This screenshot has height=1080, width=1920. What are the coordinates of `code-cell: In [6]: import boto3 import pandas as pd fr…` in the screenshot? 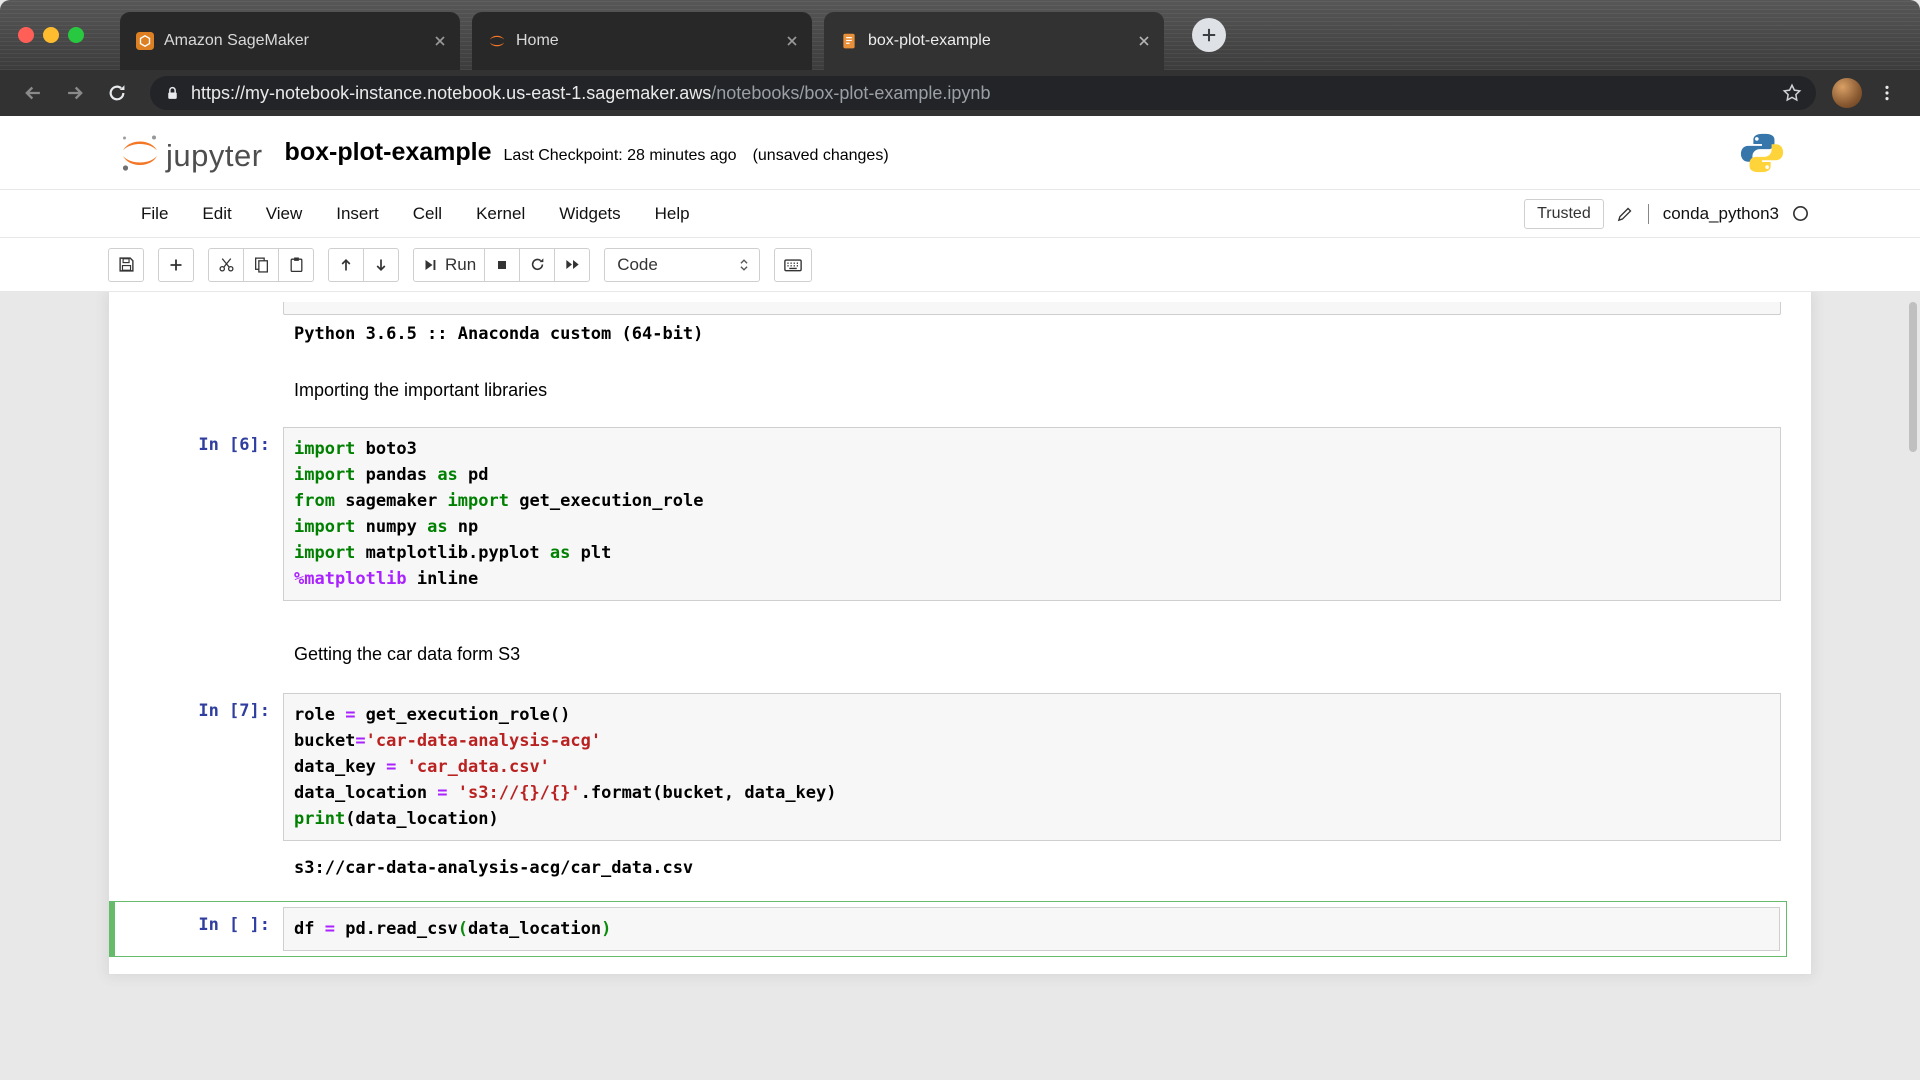 It's located at (960, 514).